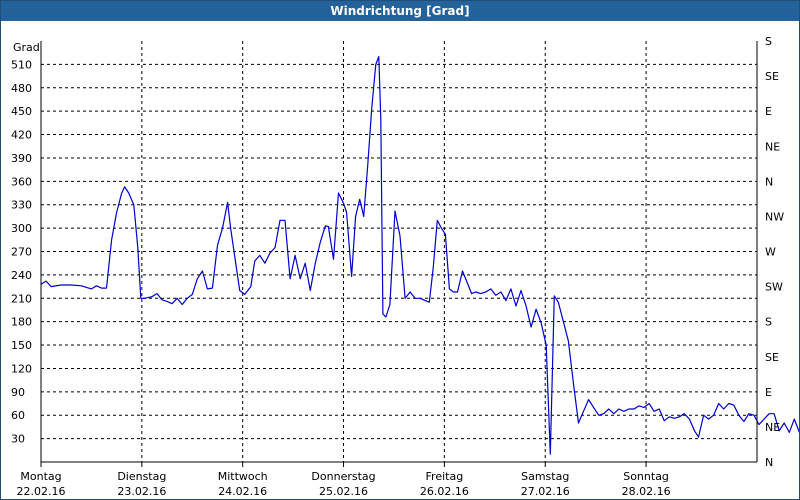  What do you see at coordinates (445, 476) in the screenshot?
I see `x-tick-day: Freitag` at bounding box center [445, 476].